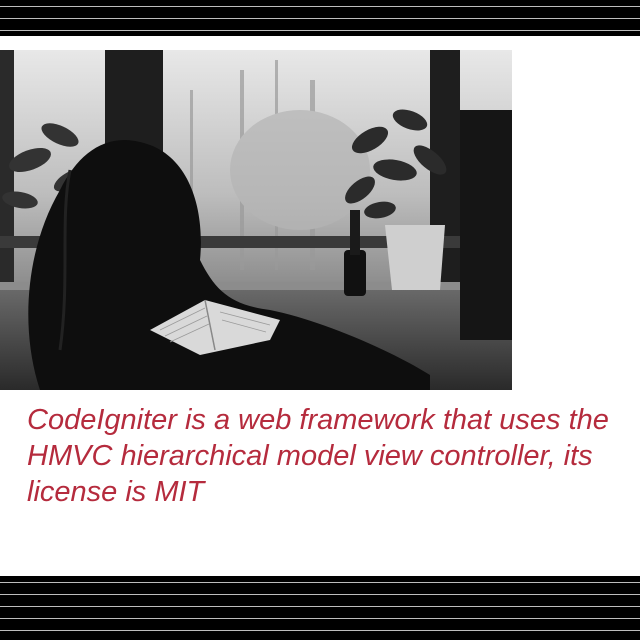 The height and width of the screenshot is (640, 640). I want to click on top-stripe-band, so click(320, 18).